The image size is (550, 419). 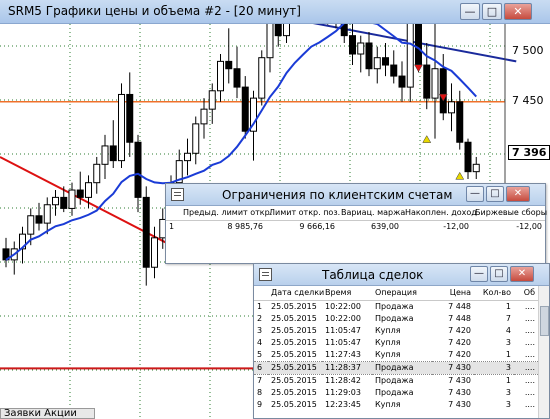 I want to click on deals-window-col-header: Дата сделки, so click(x=296, y=293).